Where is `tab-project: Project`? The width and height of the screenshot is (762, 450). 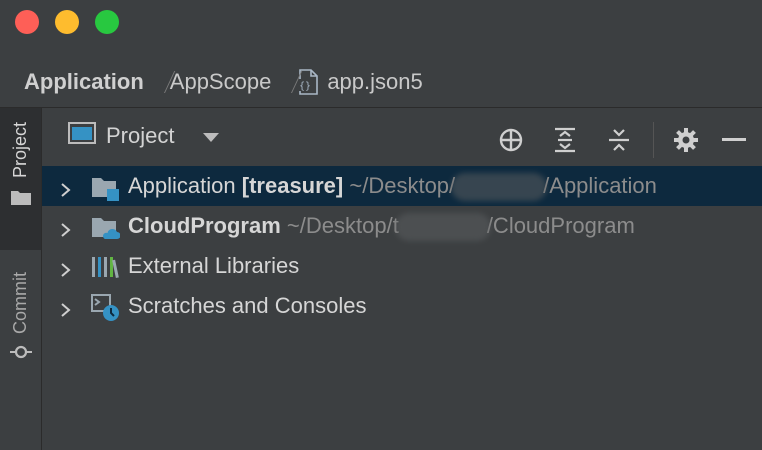 tab-project: Project is located at coordinates (20, 179).